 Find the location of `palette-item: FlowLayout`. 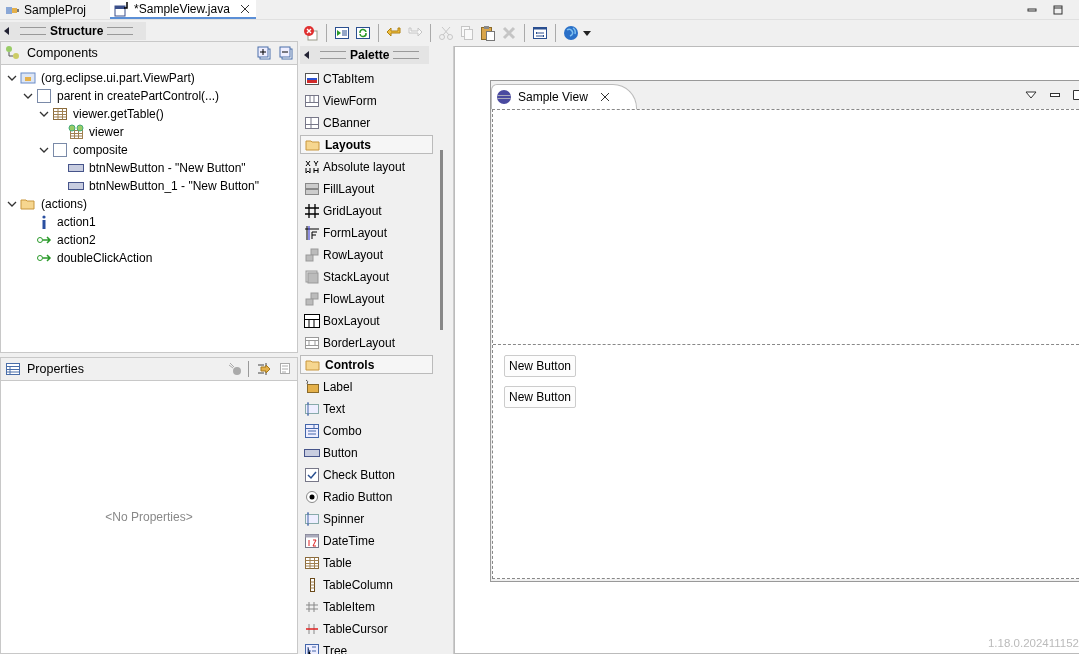

palette-item: FlowLayout is located at coordinates (366, 299).